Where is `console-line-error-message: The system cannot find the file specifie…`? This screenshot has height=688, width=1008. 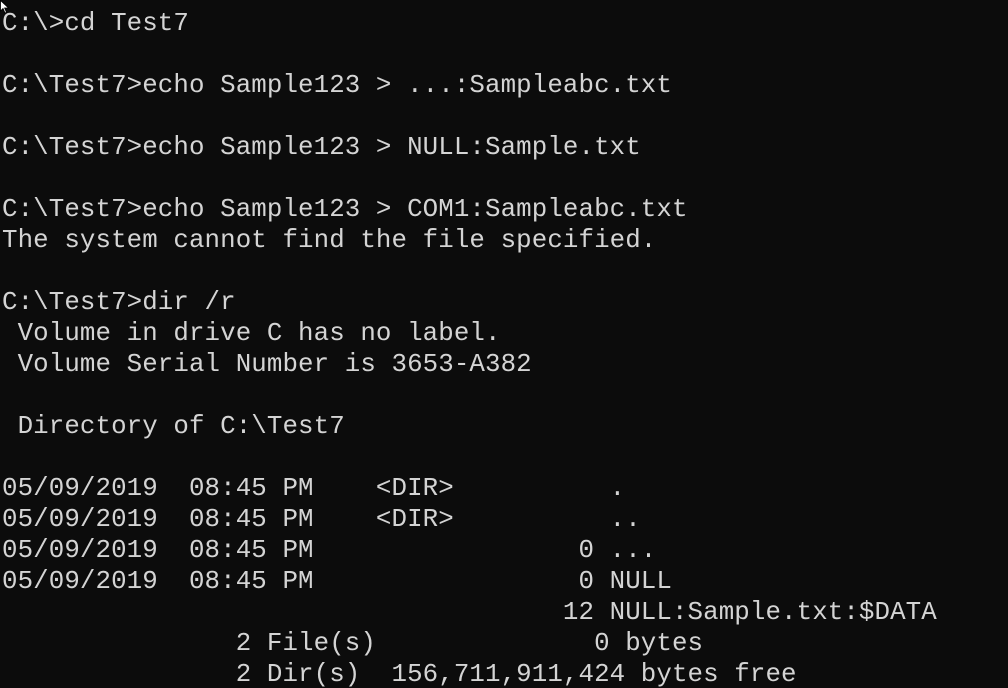 console-line-error-message: The system cannot find the file specifie… is located at coordinates (329, 240).